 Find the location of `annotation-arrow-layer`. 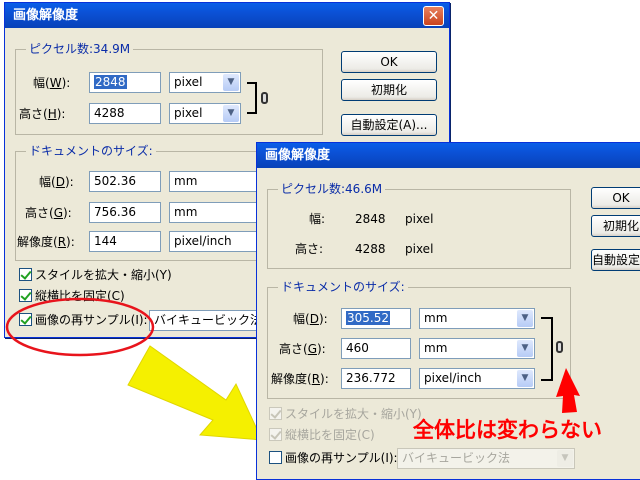

annotation-arrow-layer is located at coordinates (568, 390).